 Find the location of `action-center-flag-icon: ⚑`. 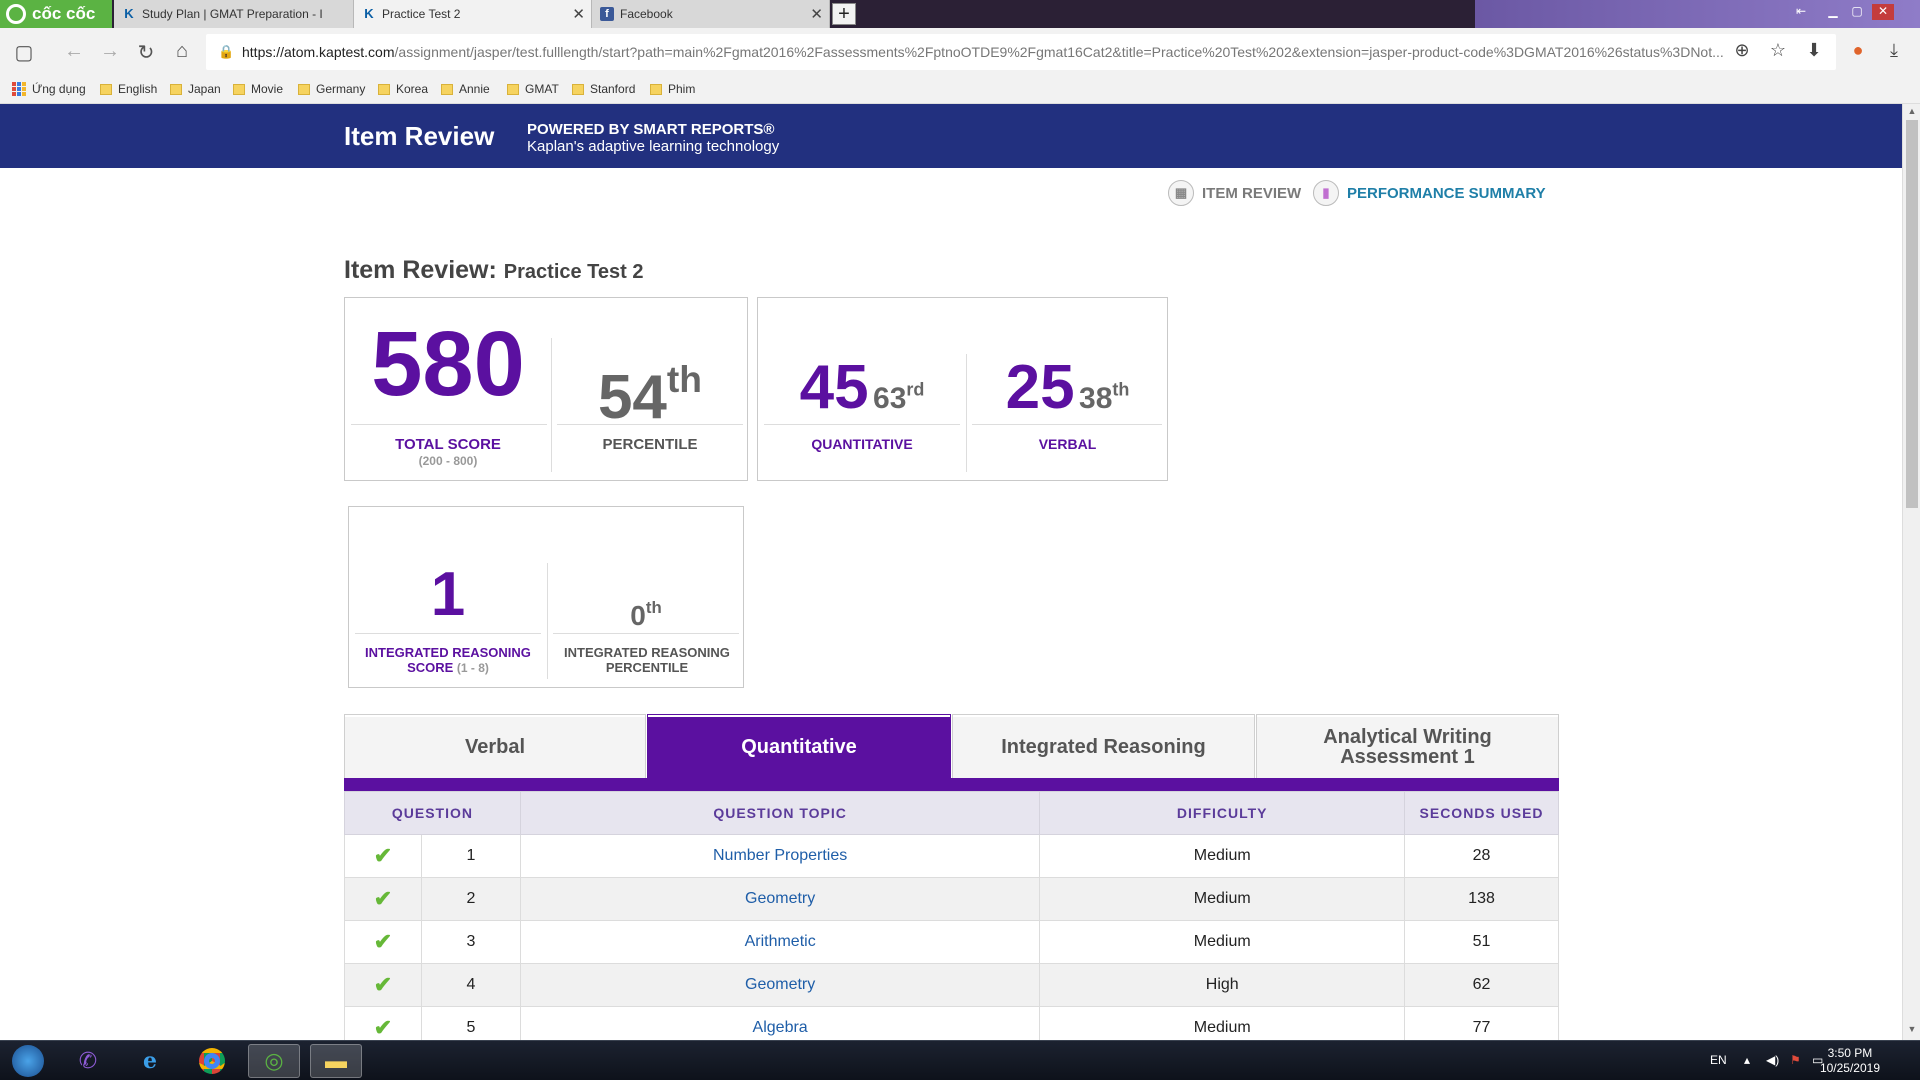

action-center-flag-icon: ⚑ is located at coordinates (1795, 1060).